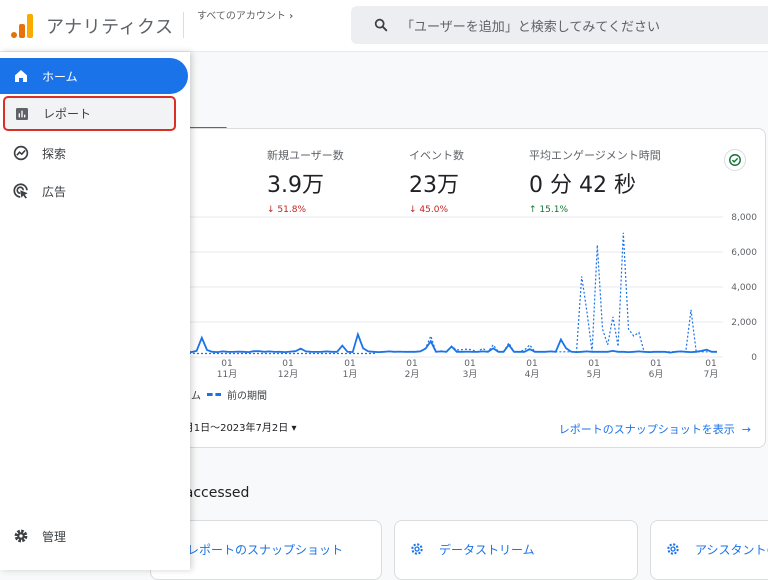 The height and width of the screenshot is (580, 768). I want to click on sidebar-item-admin: 管理, so click(94, 536).